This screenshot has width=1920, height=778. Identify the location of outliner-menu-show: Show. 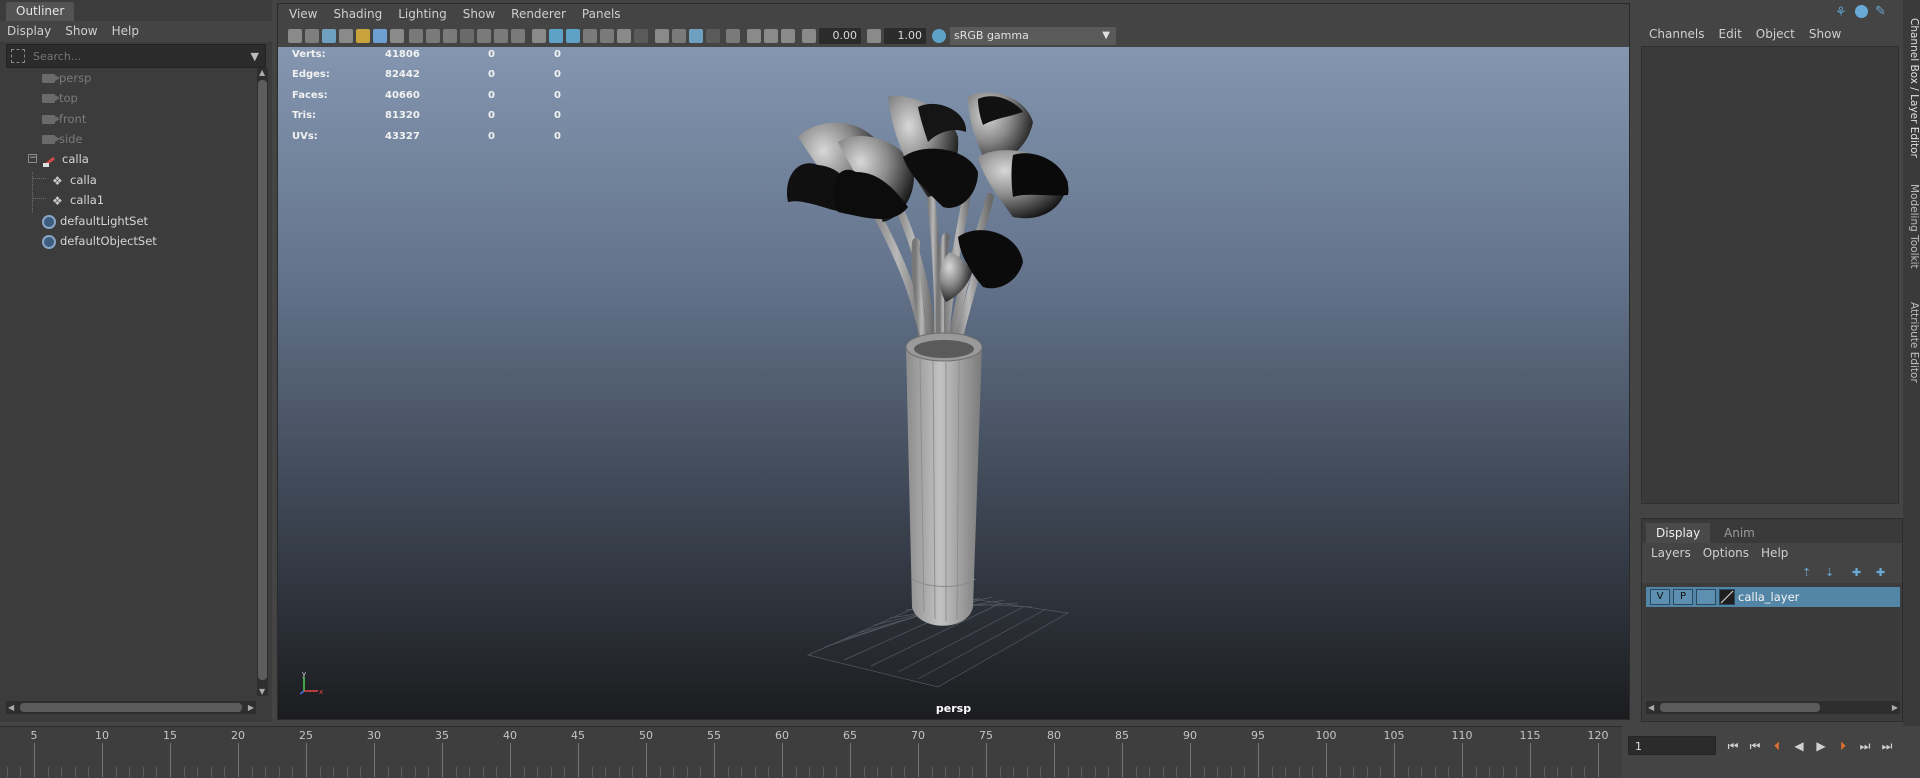
(81, 31).